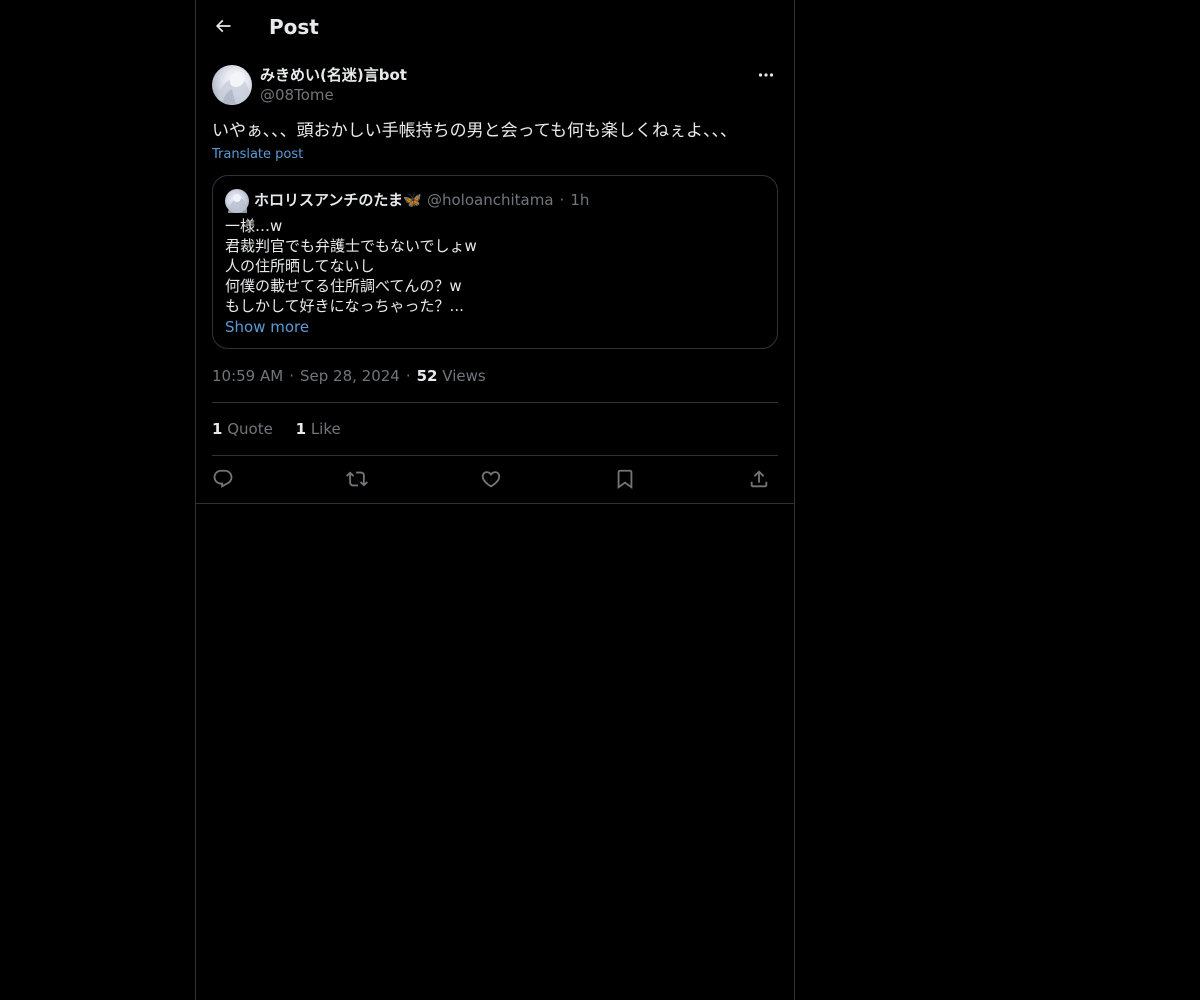 The height and width of the screenshot is (1000, 1200). I want to click on post-meta: 10:59 AM · Sep 28, 2024 · 52 Views, so click(349, 376).